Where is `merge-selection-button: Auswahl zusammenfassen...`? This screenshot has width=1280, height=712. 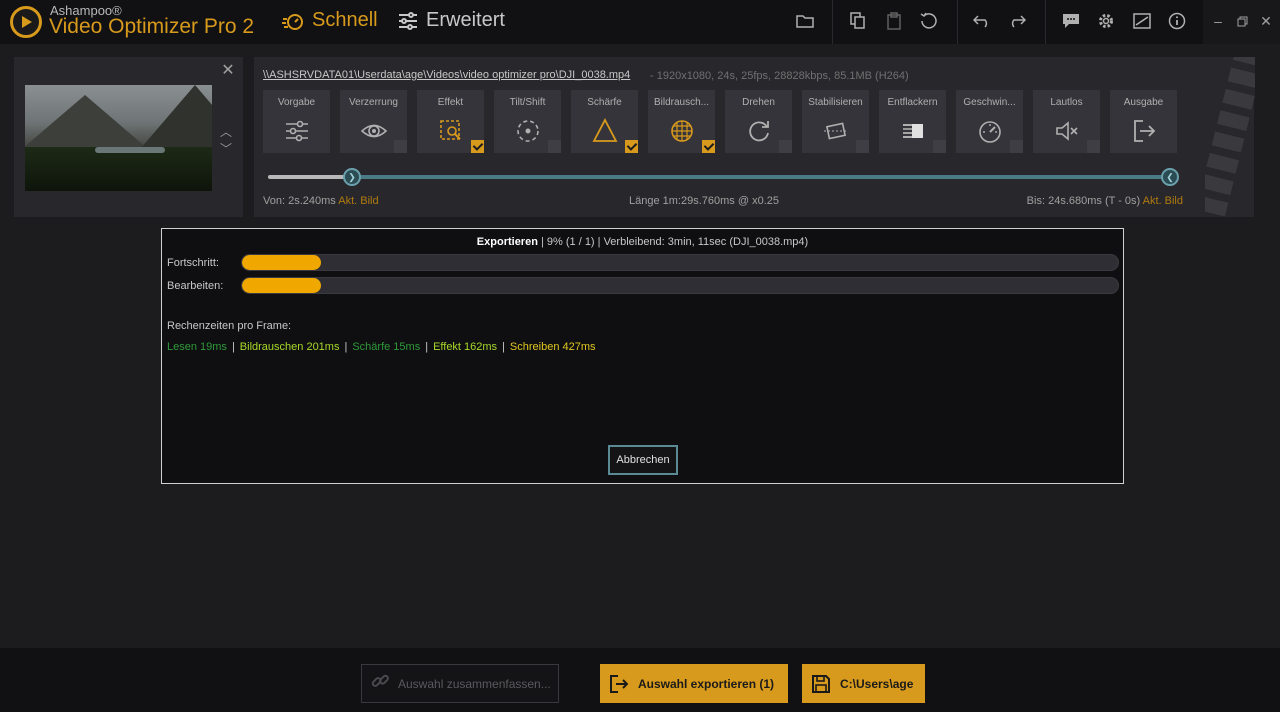 merge-selection-button: Auswahl zusammenfassen... is located at coordinates (460, 683).